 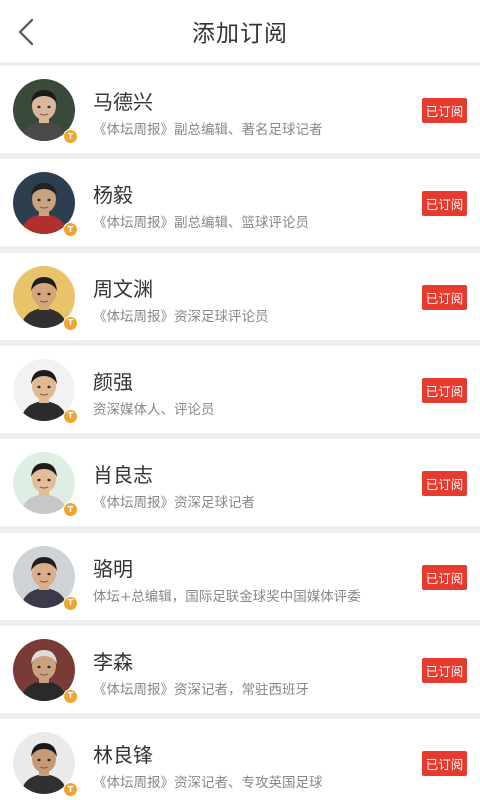 I want to click on author-name: 周文渊, so click(x=123, y=288).